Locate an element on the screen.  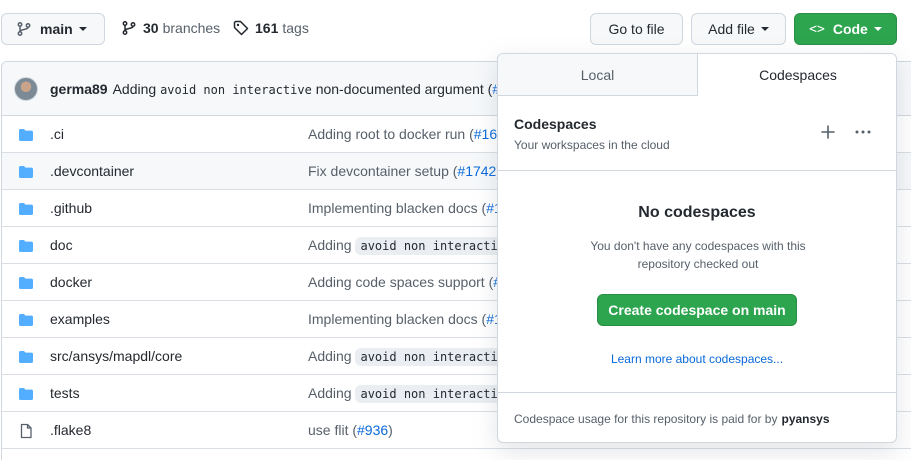
codespaces-header: Codespaces Your workspaces in the cloud is located at coordinates (697, 133).